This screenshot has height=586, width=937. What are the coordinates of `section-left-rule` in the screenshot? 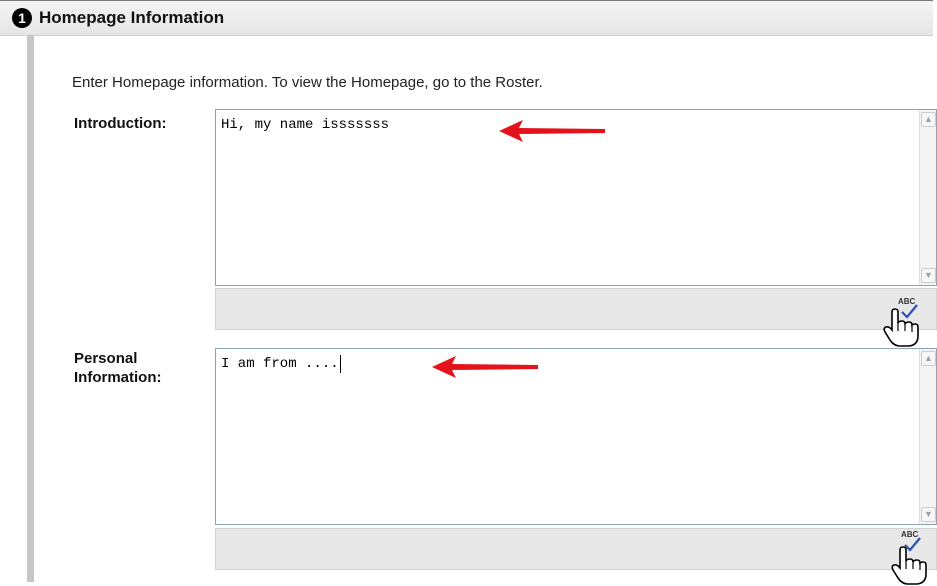 It's located at (30, 308).